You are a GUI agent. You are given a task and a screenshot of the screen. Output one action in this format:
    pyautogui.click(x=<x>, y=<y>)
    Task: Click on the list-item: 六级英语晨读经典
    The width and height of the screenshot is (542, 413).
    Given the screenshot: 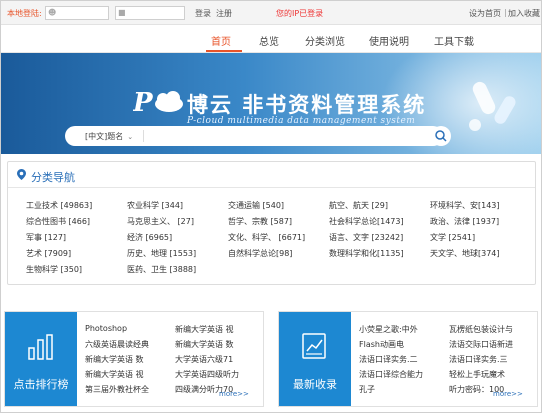 What is the action you would take?
    pyautogui.click(x=117, y=344)
    